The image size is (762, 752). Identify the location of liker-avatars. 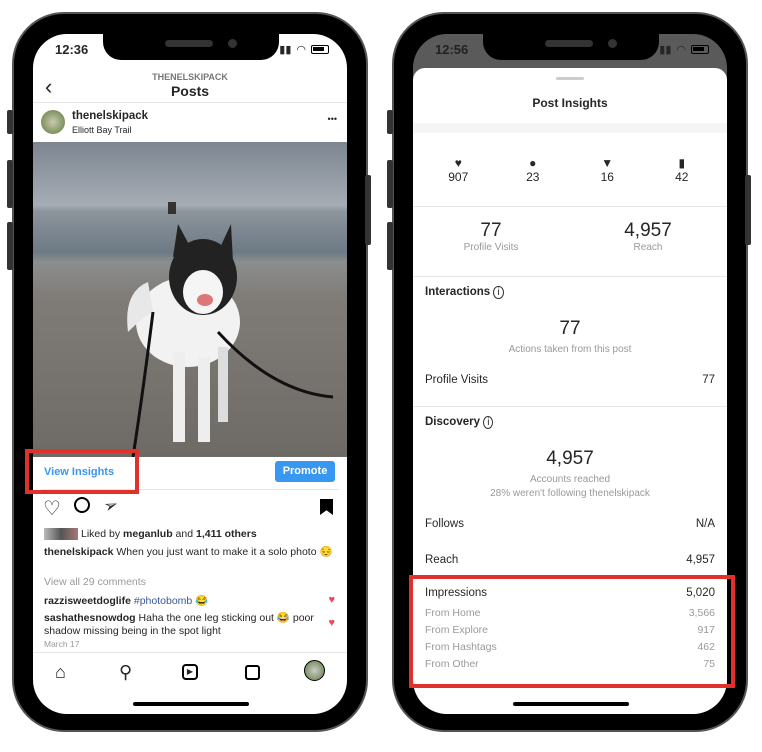
(61, 534).